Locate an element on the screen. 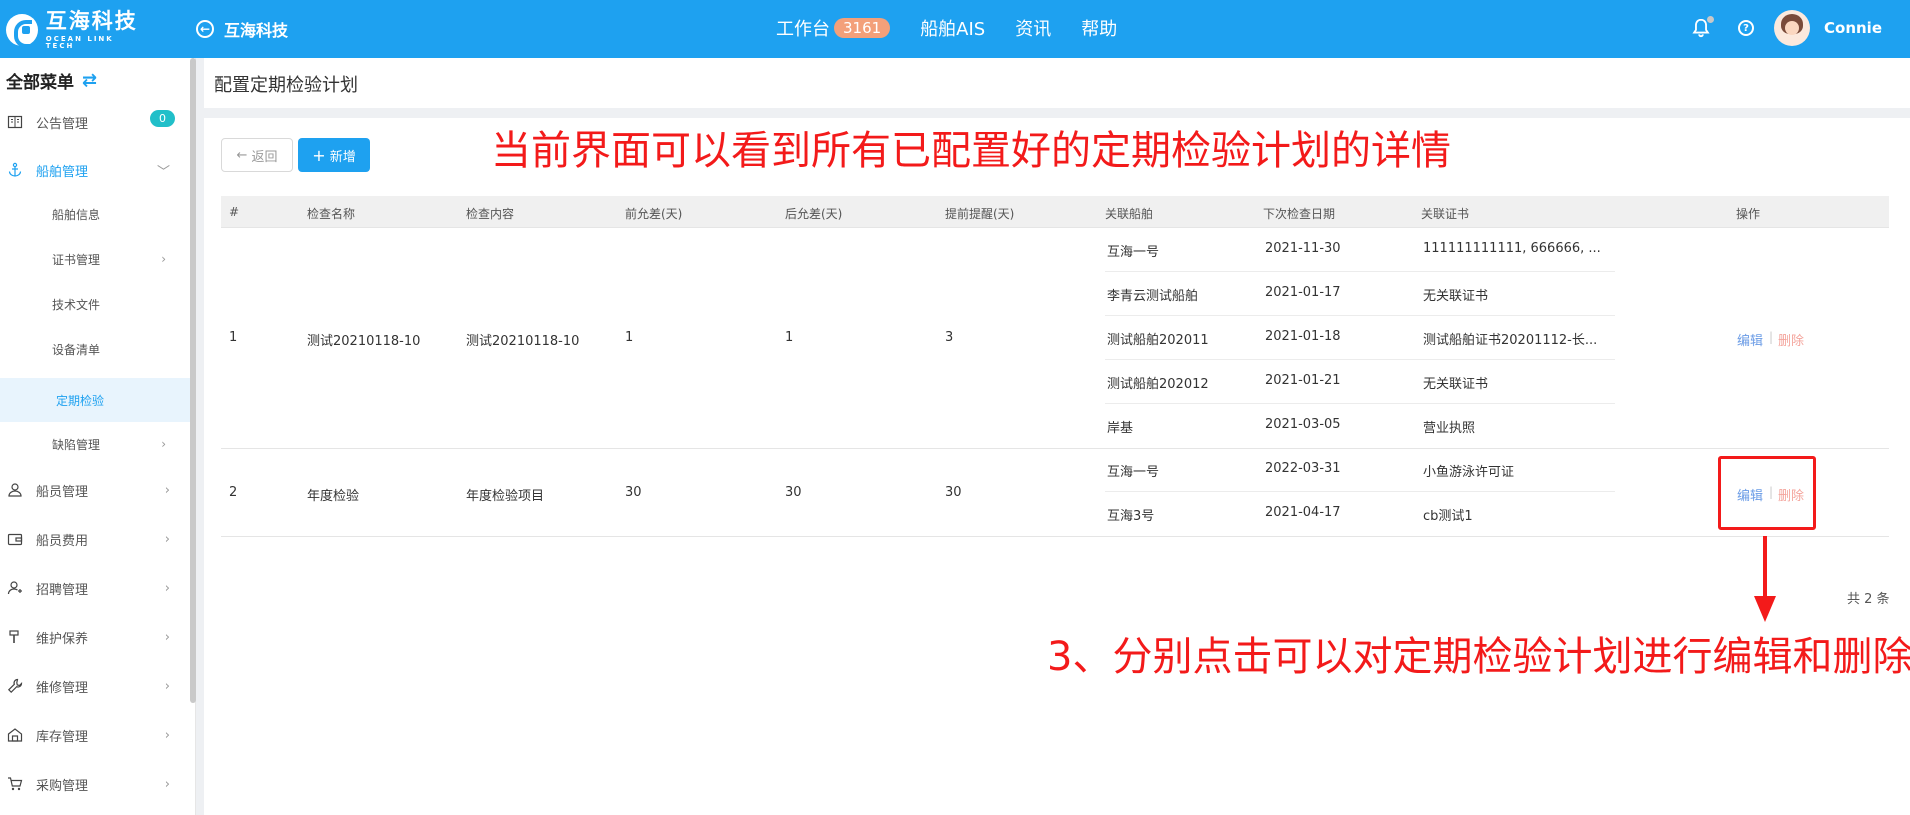  sidebar-item-label: 船员费用 is located at coordinates (62, 541).